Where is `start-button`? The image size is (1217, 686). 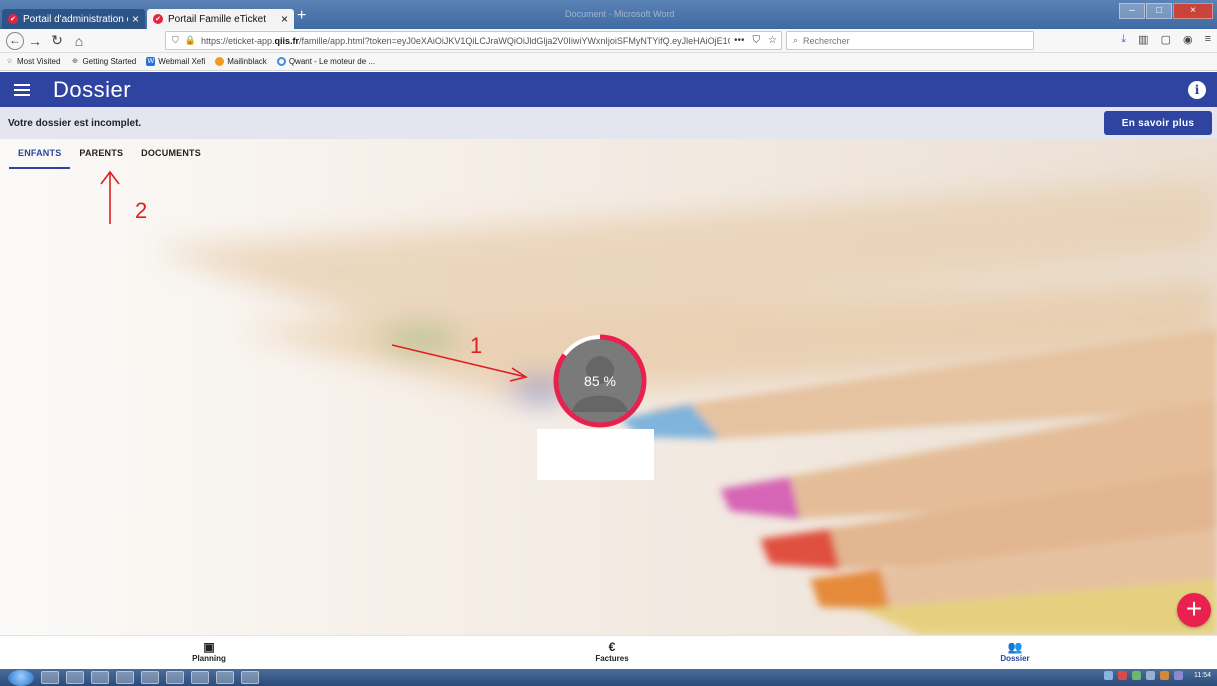
start-button is located at coordinates (21, 677).